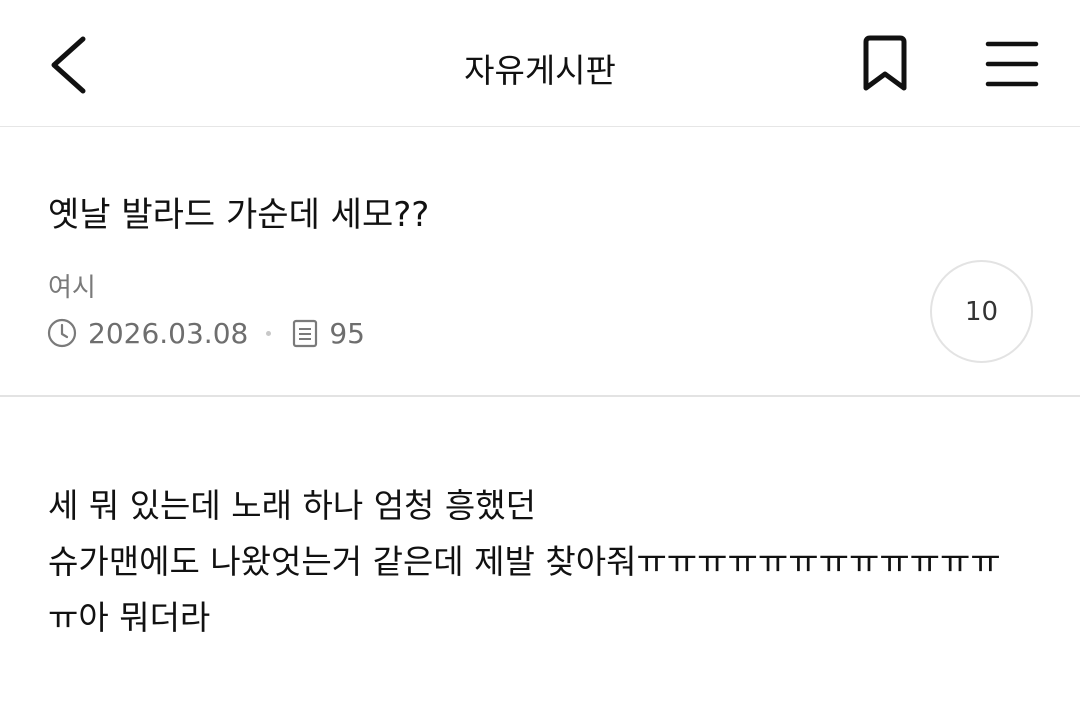 Image resolution: width=1080 pixels, height=714 pixels. I want to click on document-icon, so click(305, 333).